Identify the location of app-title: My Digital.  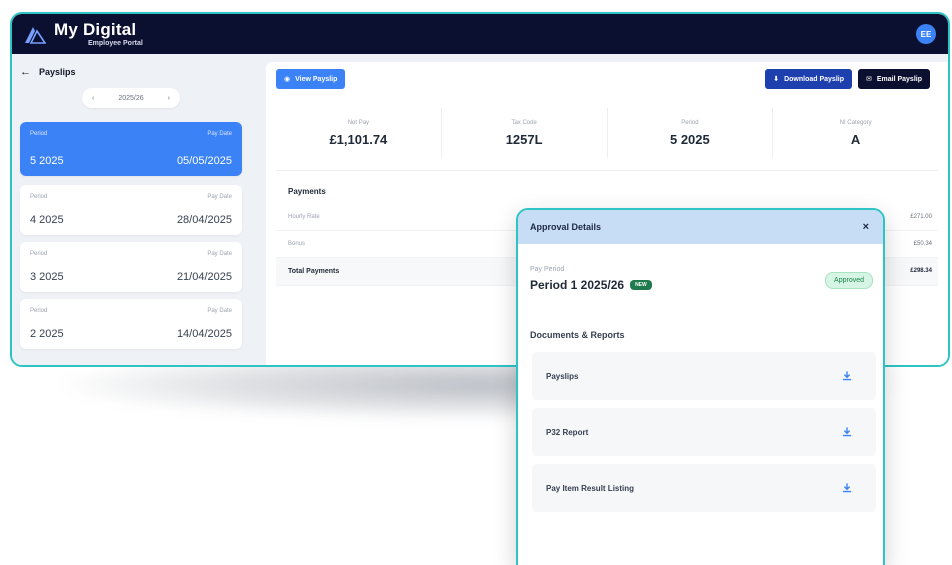
(95, 29).